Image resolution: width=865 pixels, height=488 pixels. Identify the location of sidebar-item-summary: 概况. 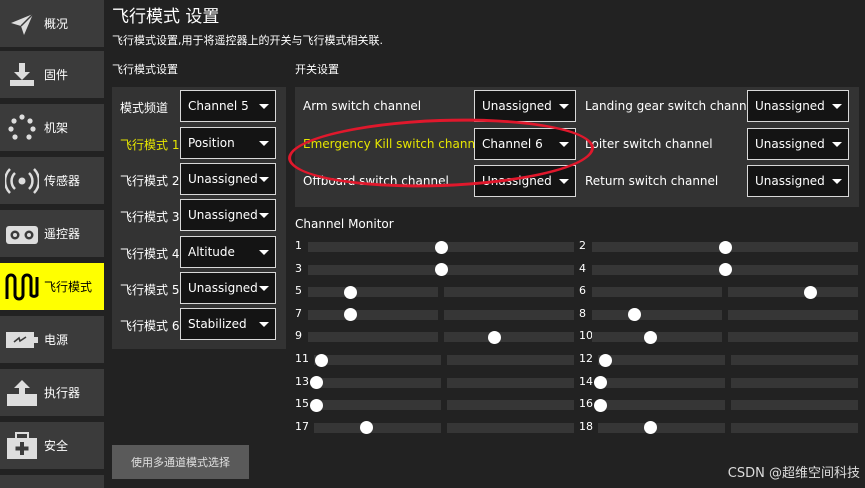
(52, 23).